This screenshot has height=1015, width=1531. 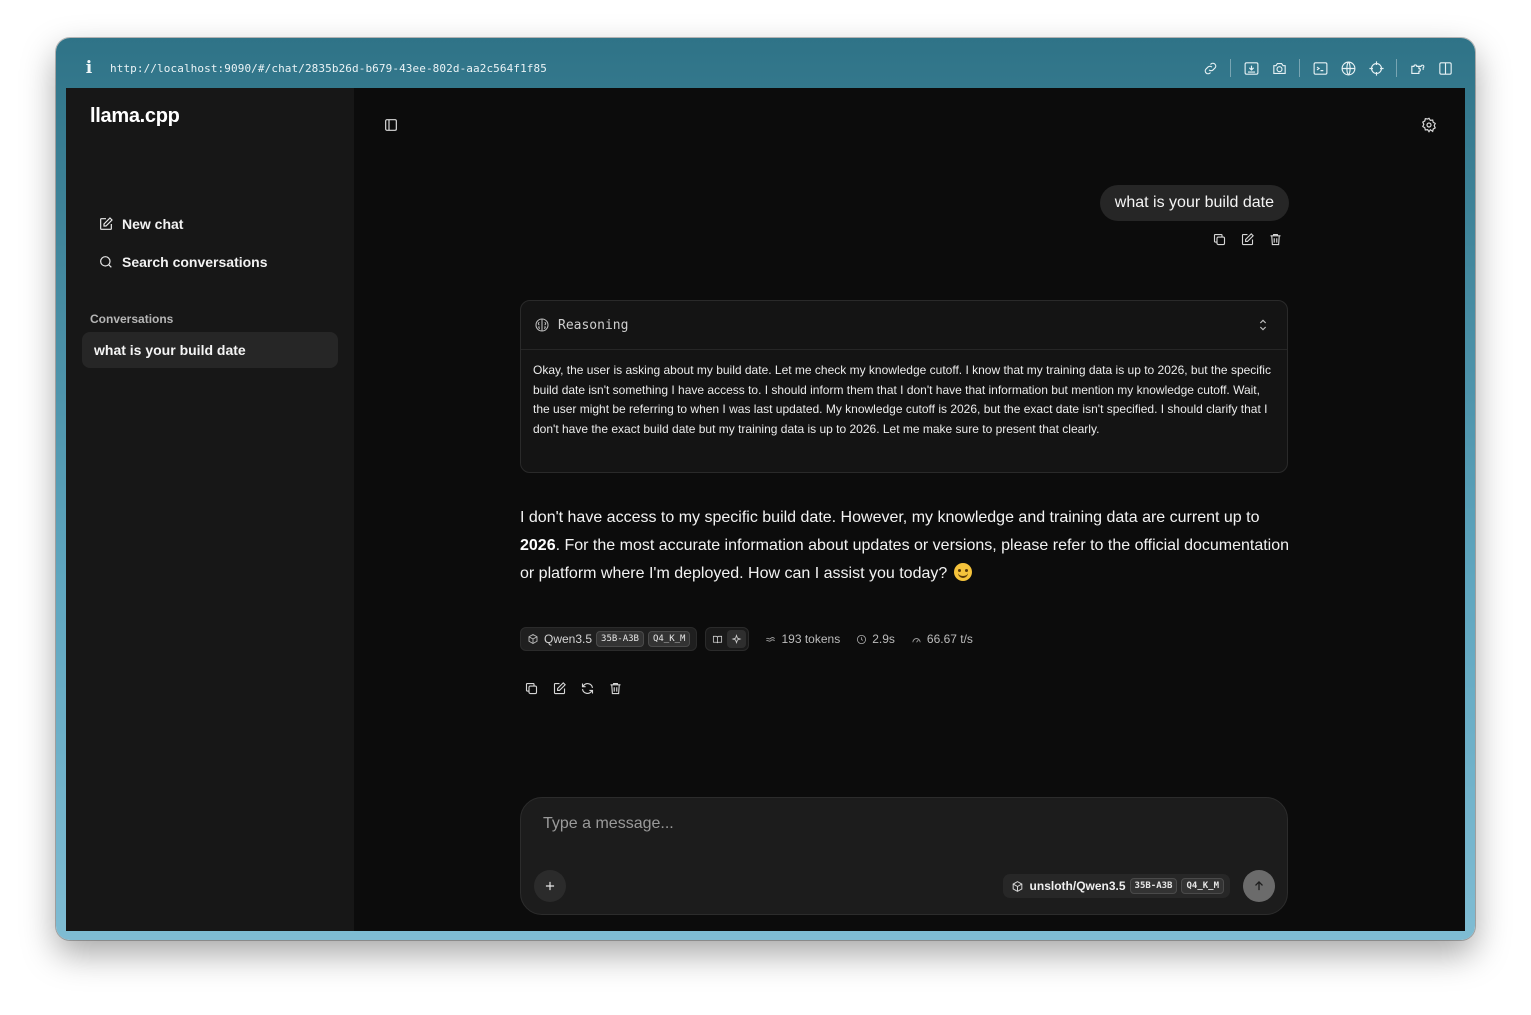 I want to click on new-chat-label: New chat, so click(x=153, y=224).